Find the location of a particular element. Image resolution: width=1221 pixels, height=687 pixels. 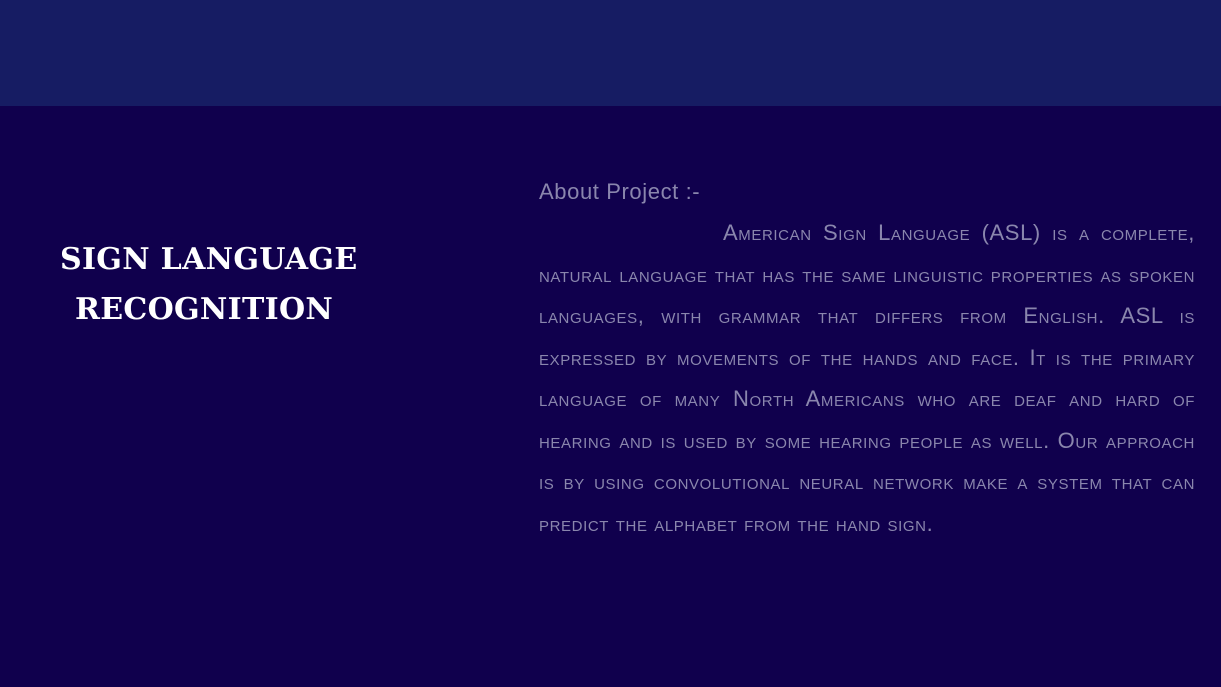

project-title-line-1: SIGN LANGUAGE is located at coordinates (209, 259).